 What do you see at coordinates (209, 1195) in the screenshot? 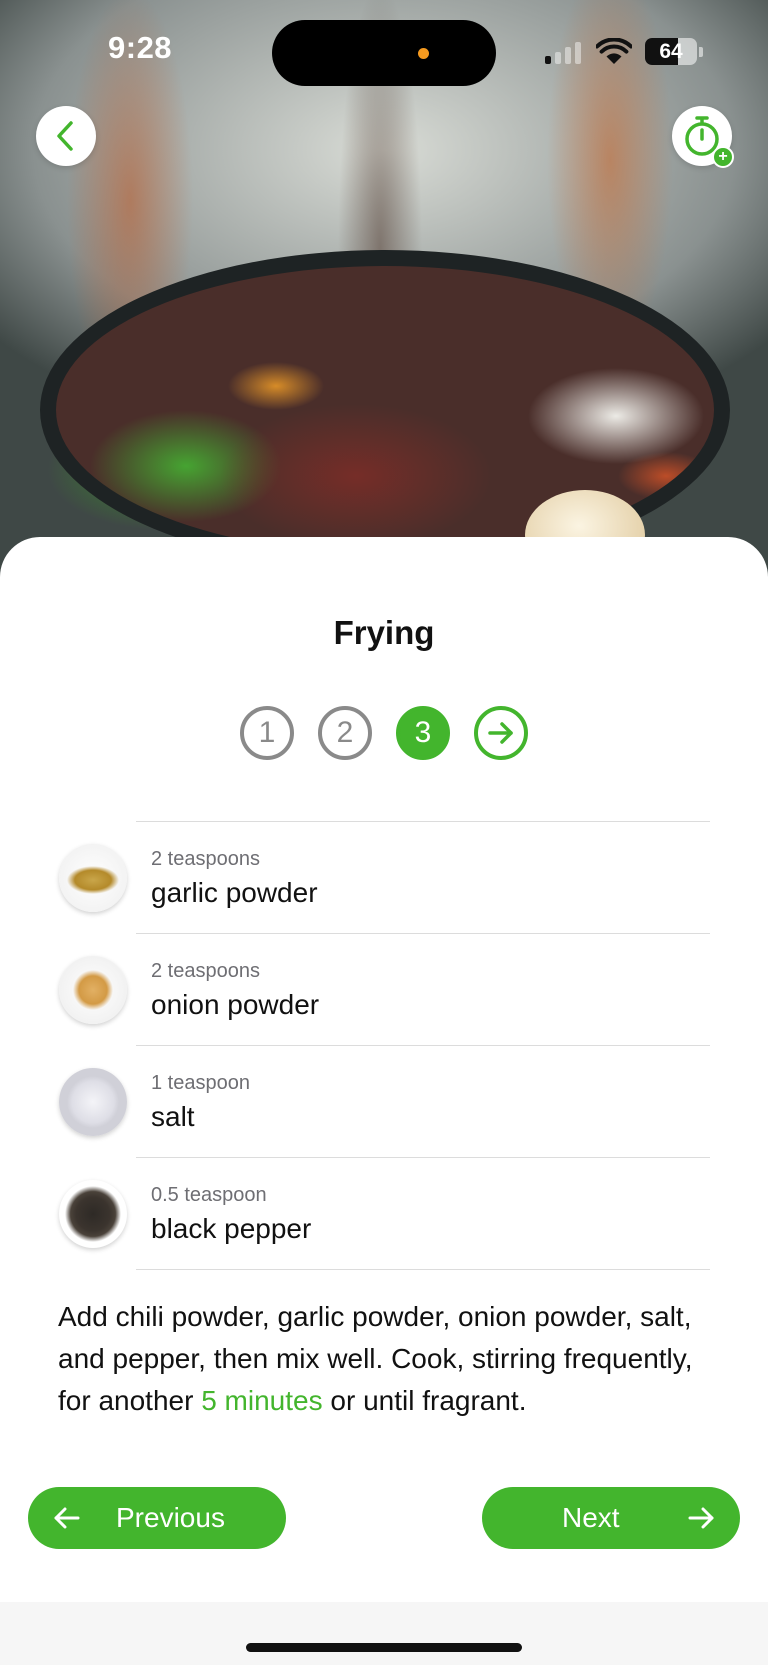
I see `ingredient-quantity: 0.5 teaspoon` at bounding box center [209, 1195].